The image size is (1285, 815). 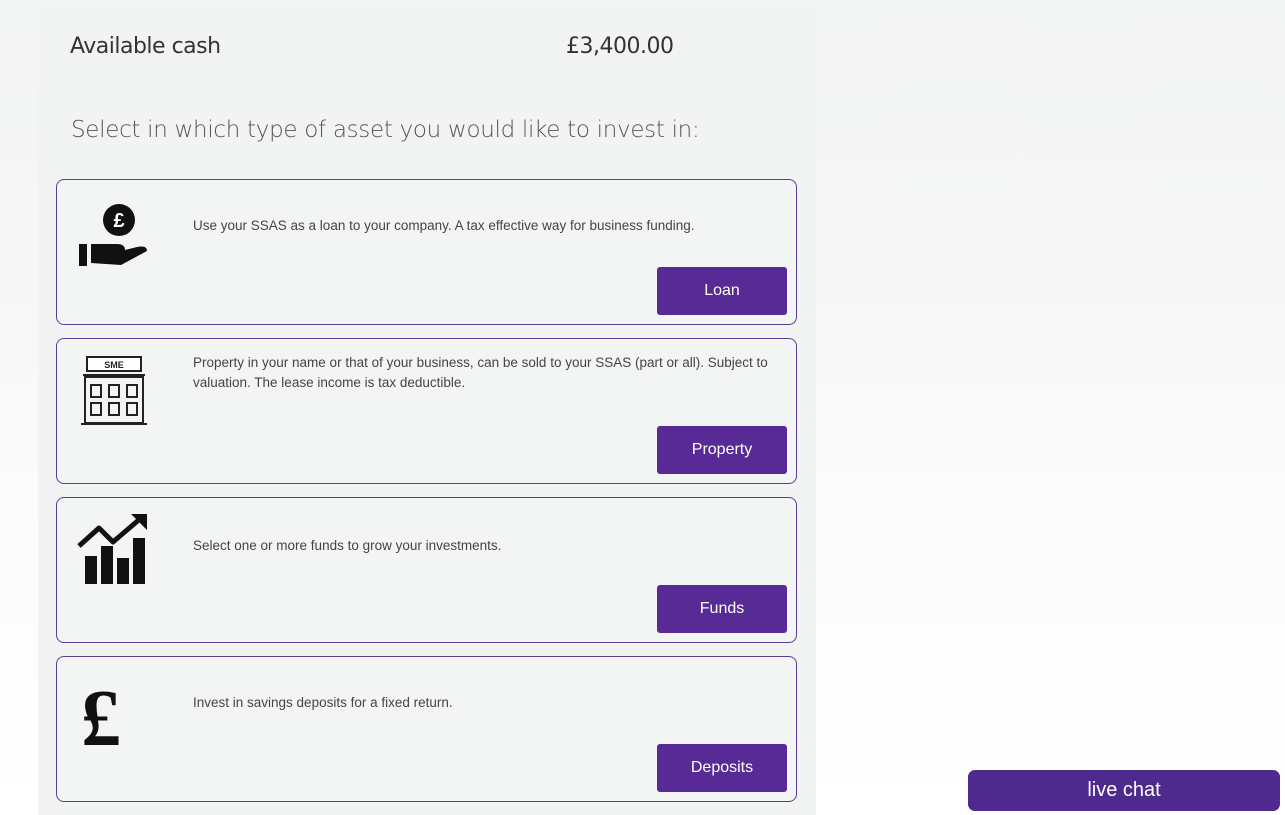 I want to click on available-cash-value: £3,400.00, so click(x=620, y=46).